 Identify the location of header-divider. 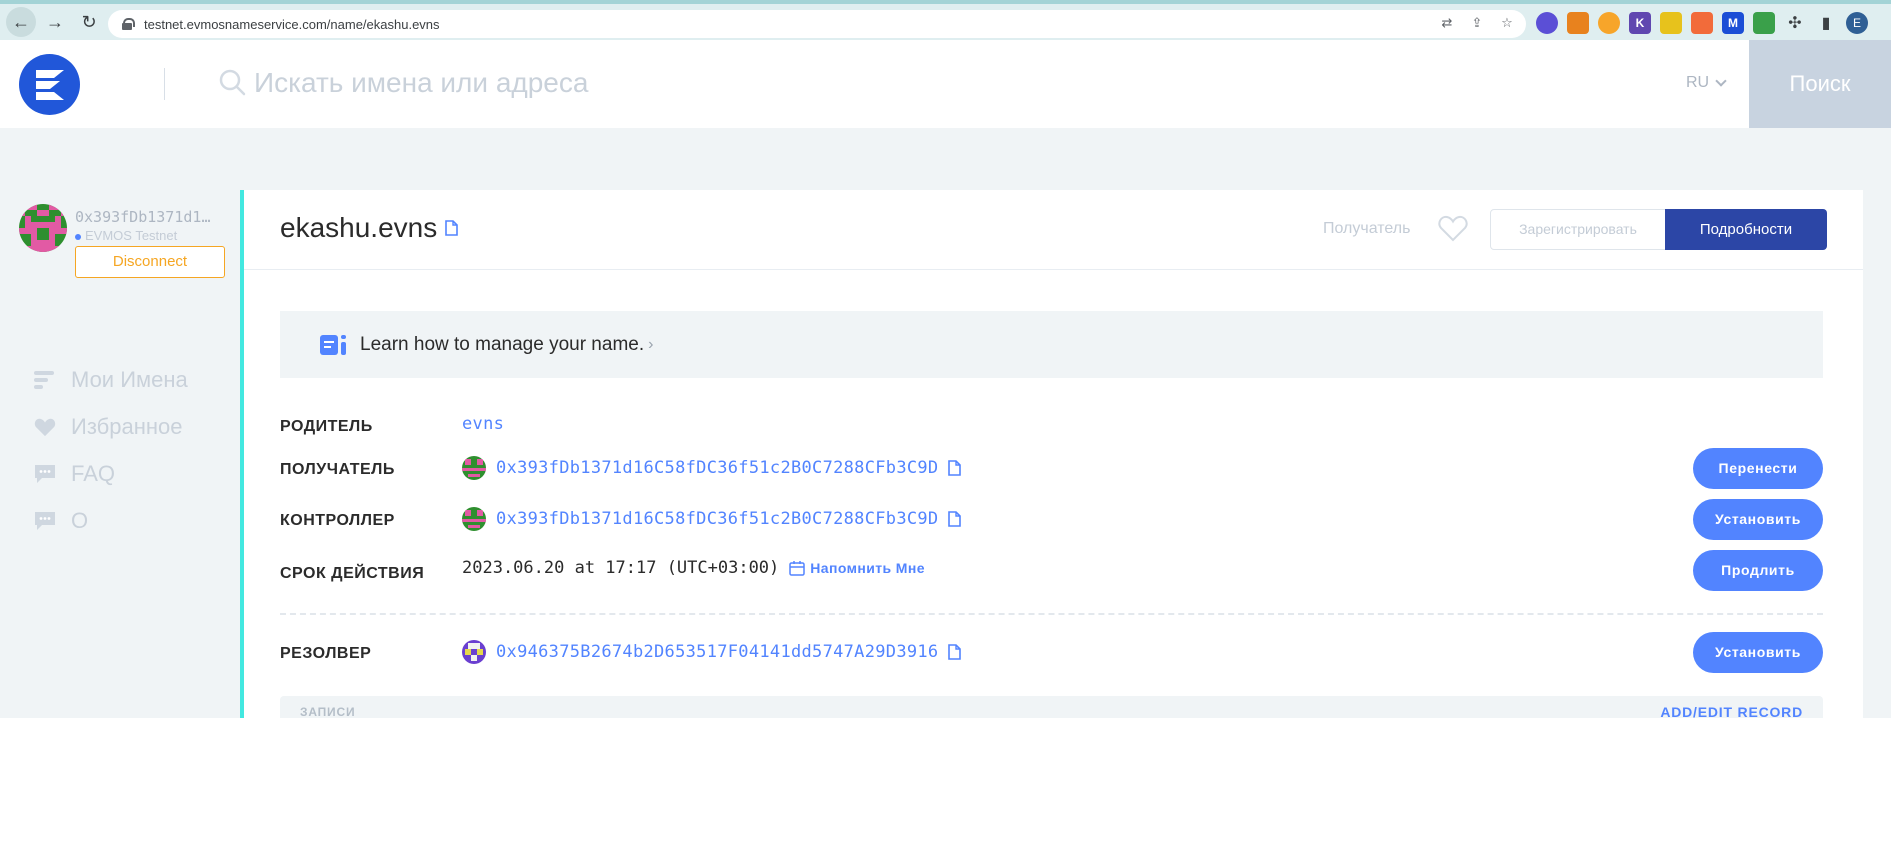
(164, 84).